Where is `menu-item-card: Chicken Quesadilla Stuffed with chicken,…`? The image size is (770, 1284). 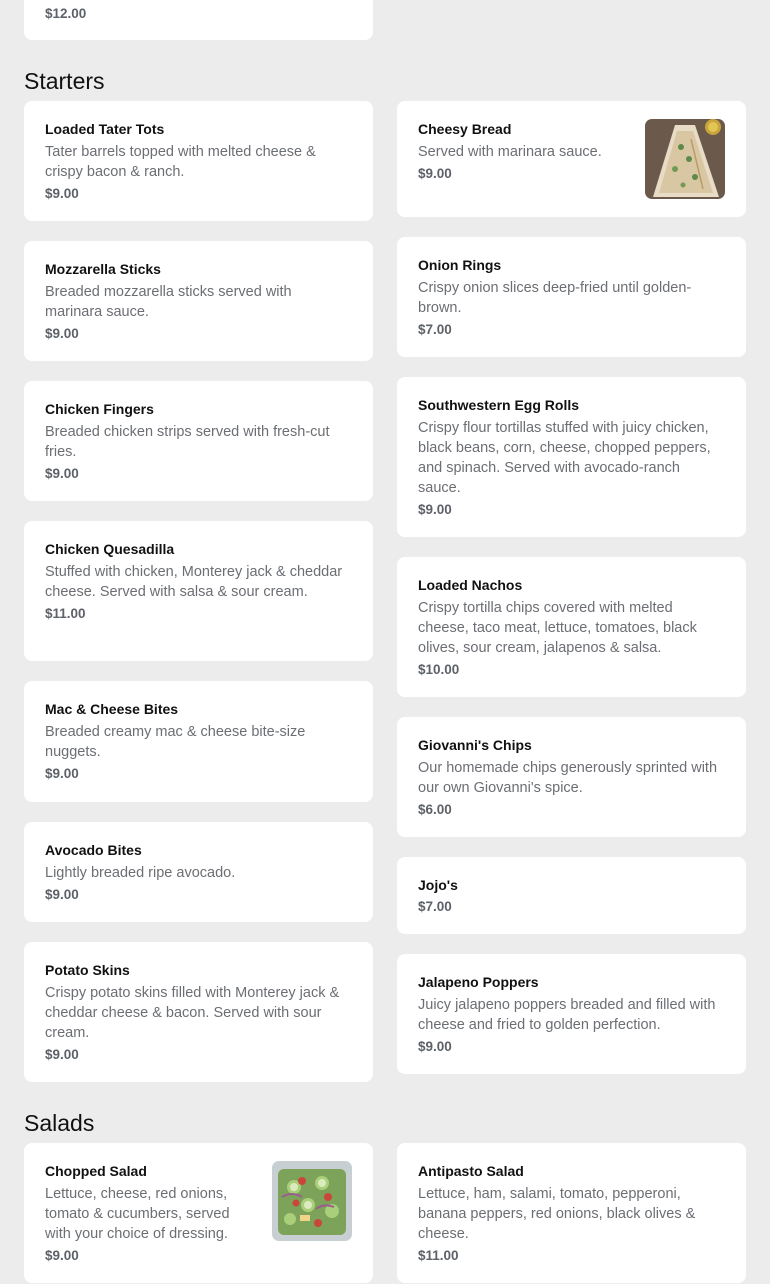
menu-item-card: Chicken Quesadilla Stuffed with chicken,… is located at coordinates (198, 591).